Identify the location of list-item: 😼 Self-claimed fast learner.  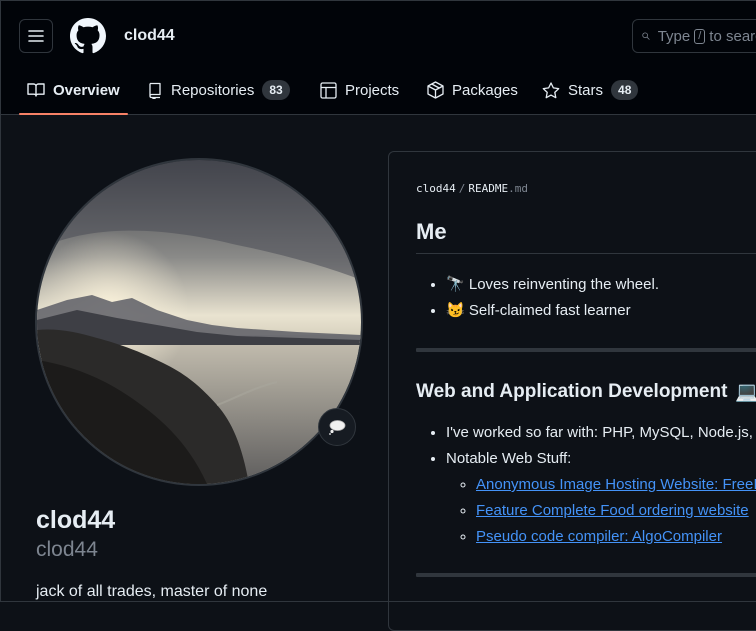
(552, 311).